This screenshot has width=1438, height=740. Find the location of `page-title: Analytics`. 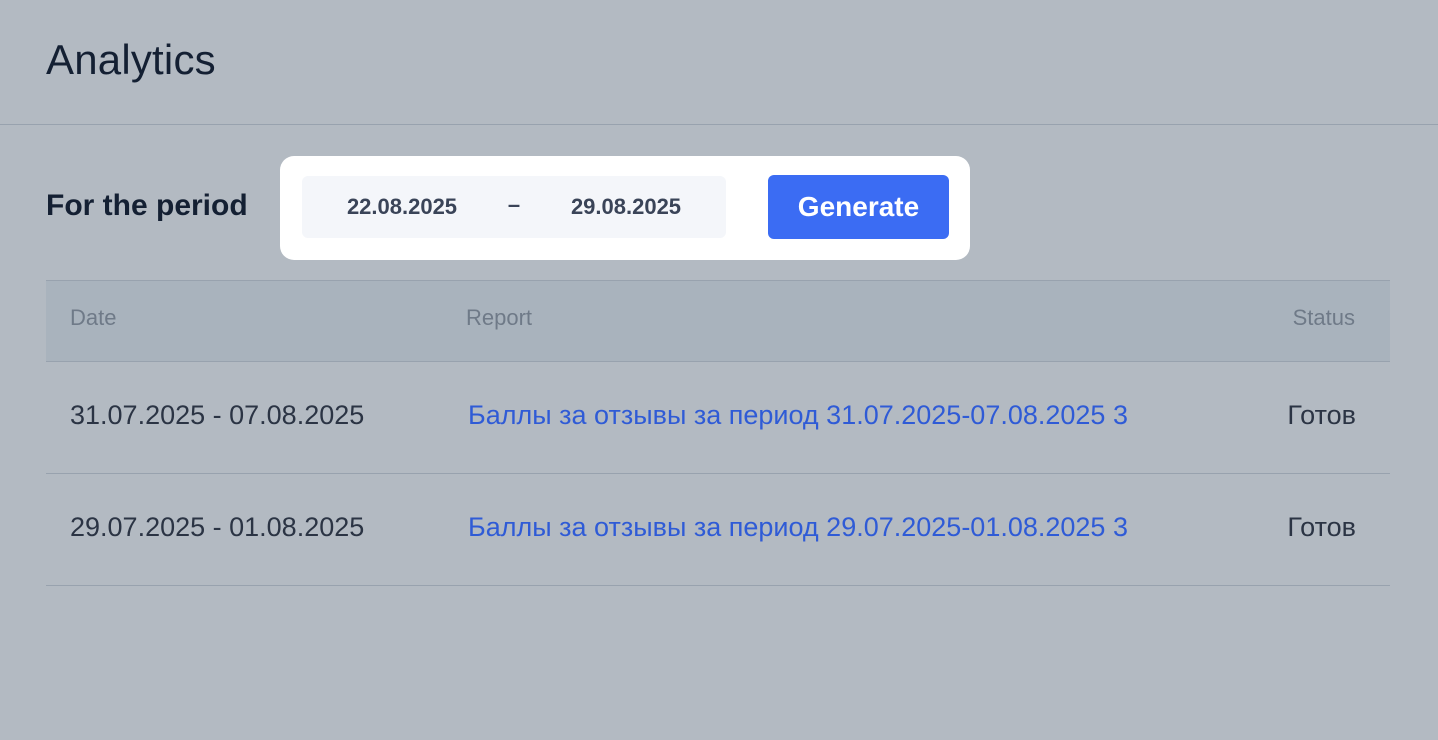

page-title: Analytics is located at coordinates (131, 59).